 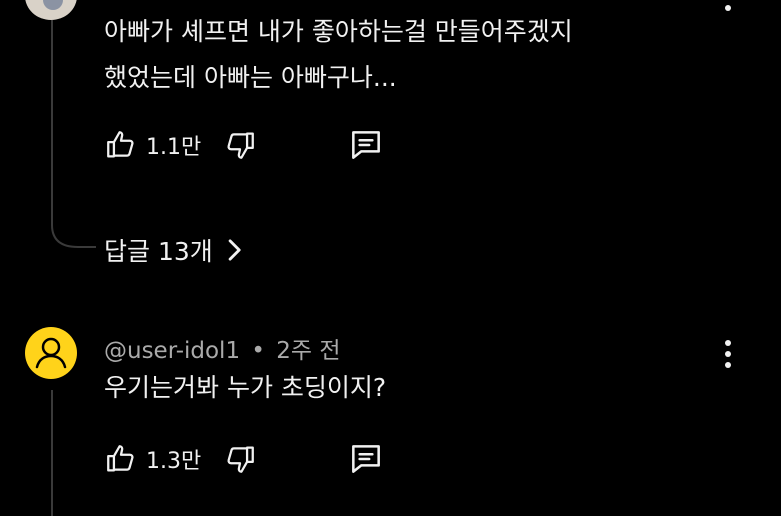 What do you see at coordinates (174, 147) in the screenshot?
I see `like-count: 1.1만` at bounding box center [174, 147].